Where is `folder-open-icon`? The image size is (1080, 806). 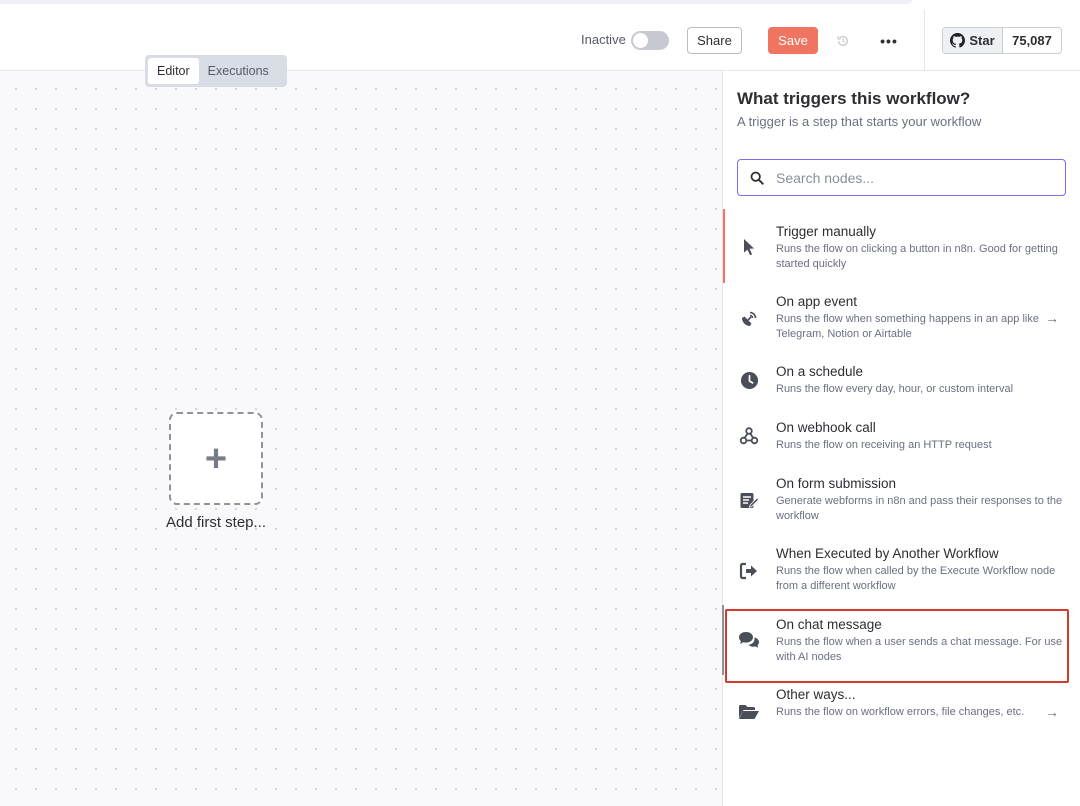
folder-open-icon is located at coordinates (749, 712).